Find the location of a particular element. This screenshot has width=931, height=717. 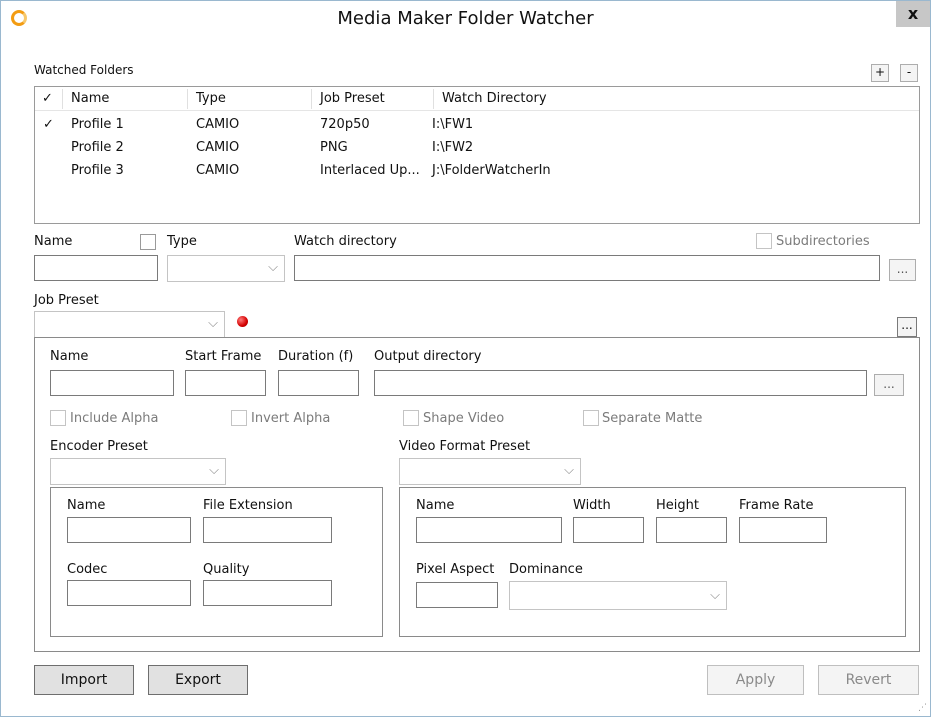

profile-name-label: Name is located at coordinates (53, 241).